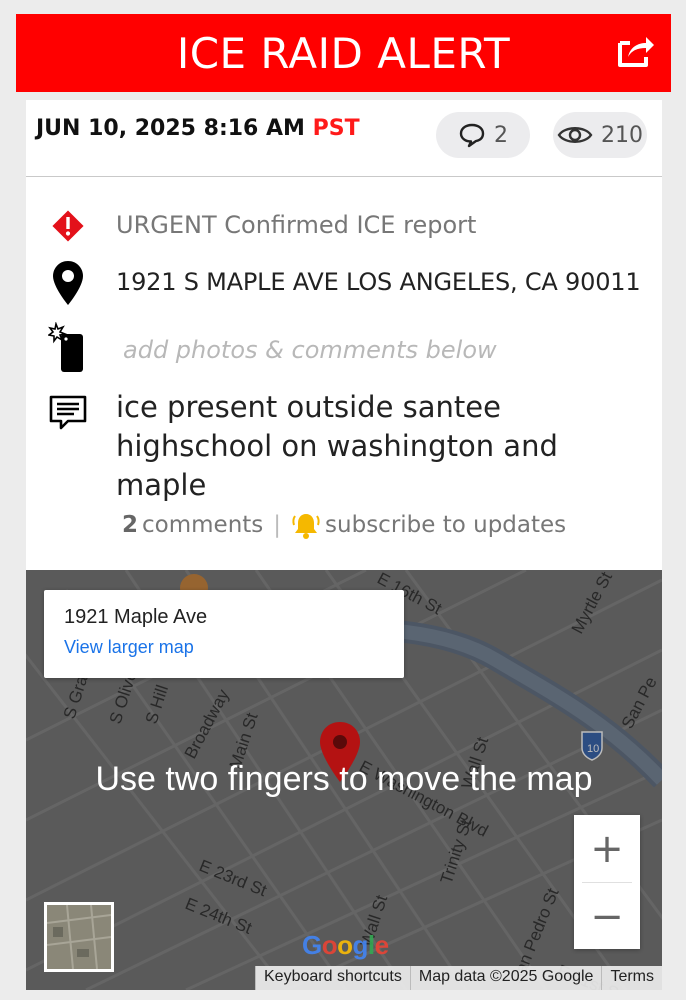  What do you see at coordinates (224, 634) in the screenshot?
I see `place-card: 1921 Maple Ave View larger map` at bounding box center [224, 634].